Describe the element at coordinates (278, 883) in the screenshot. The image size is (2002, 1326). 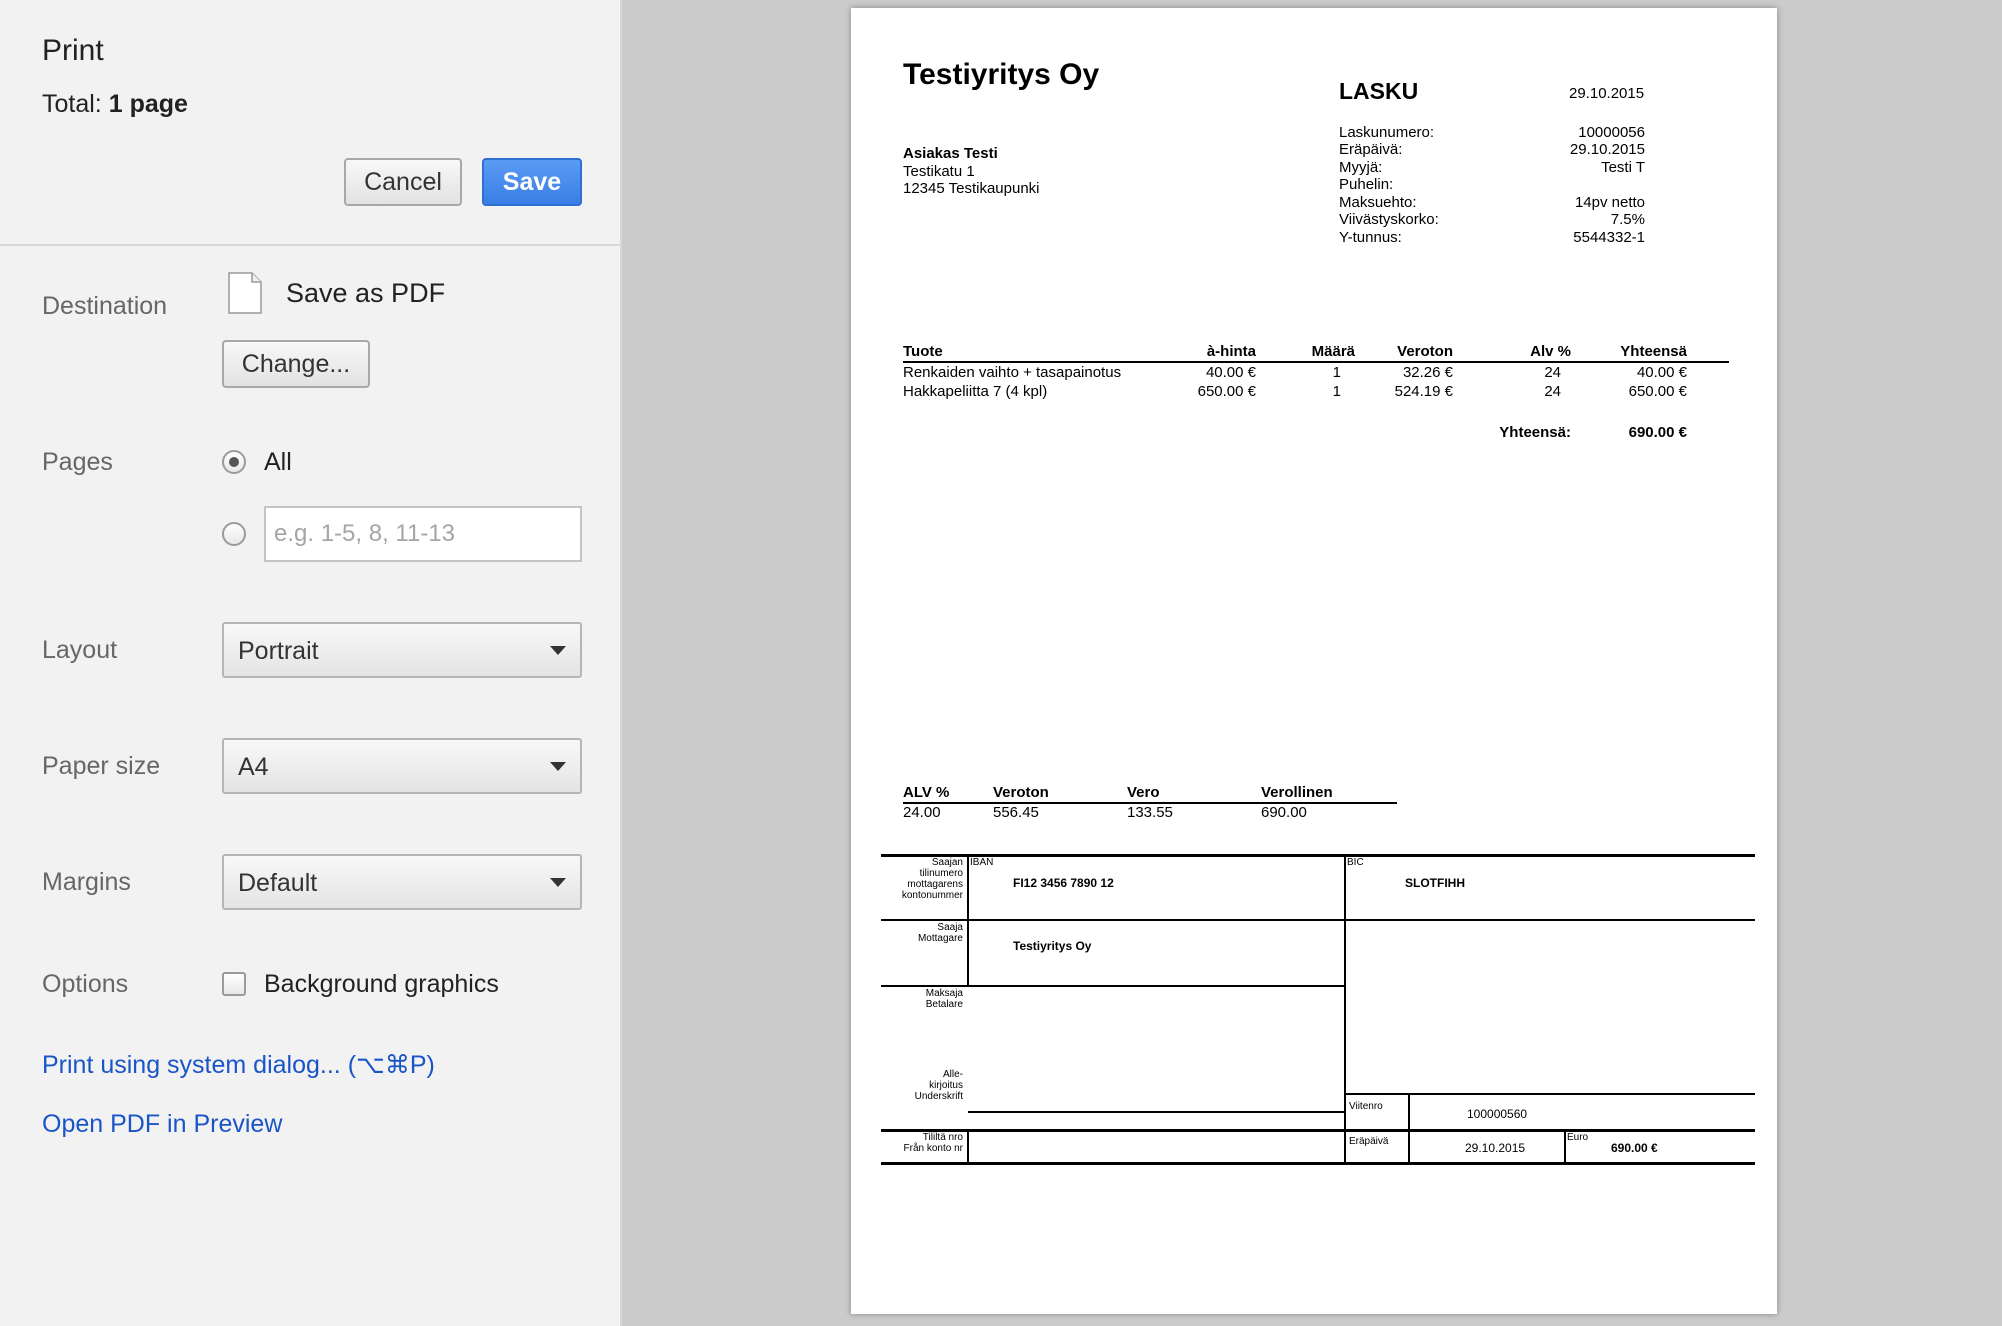
I see `margins-value: Default` at that location.